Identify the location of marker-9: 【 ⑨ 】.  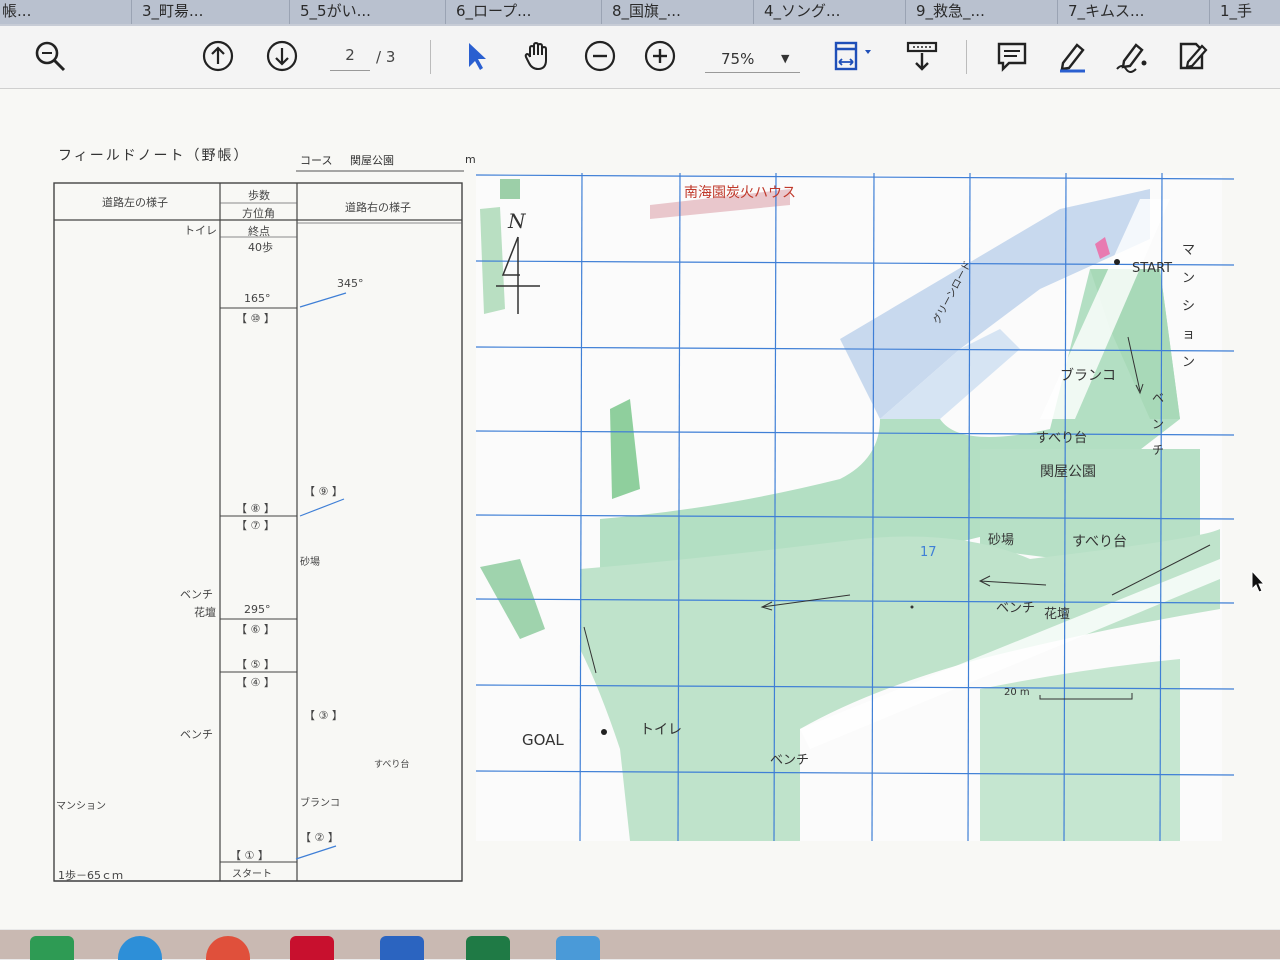
(323, 491).